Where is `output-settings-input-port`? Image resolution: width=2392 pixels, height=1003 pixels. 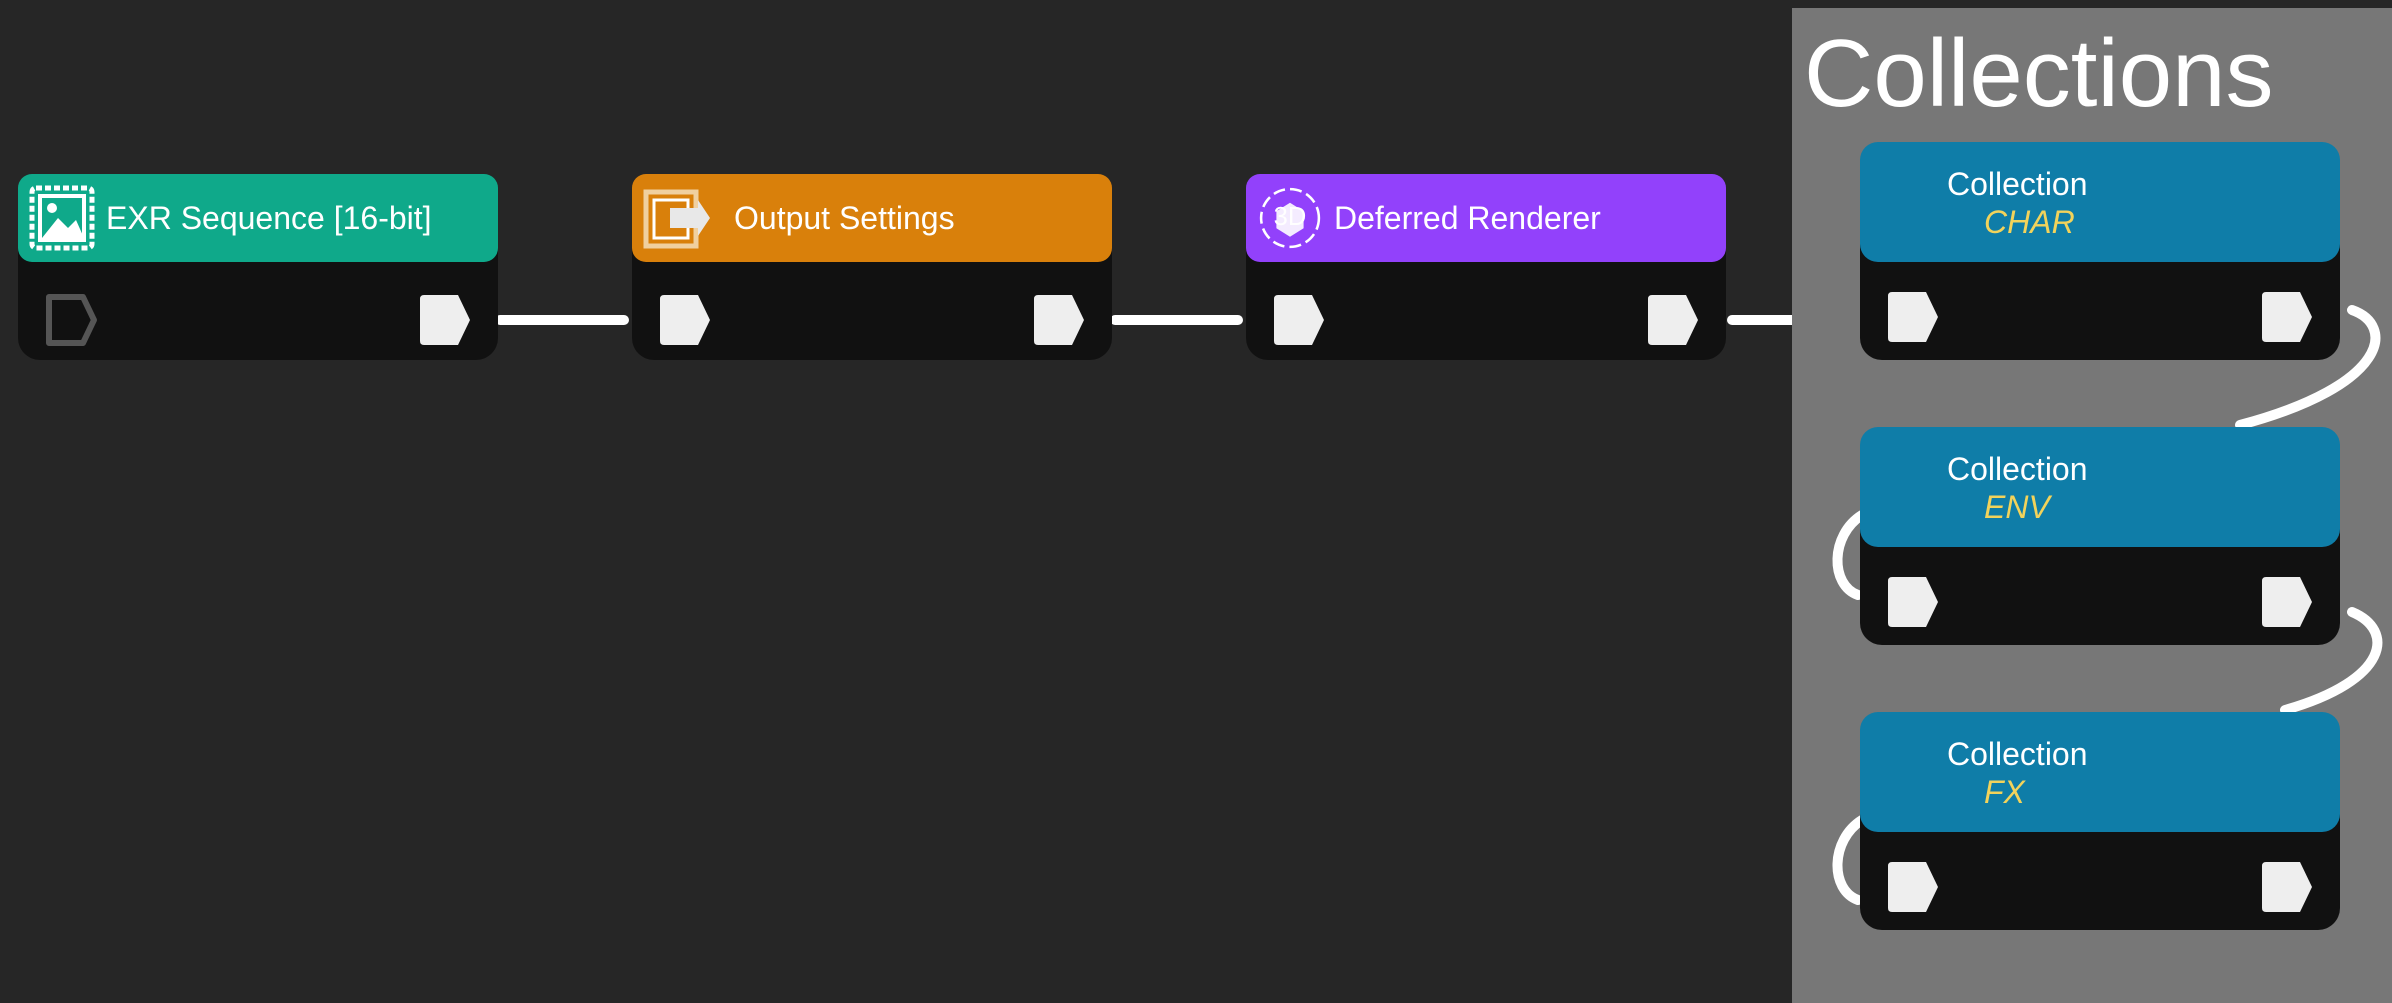
output-settings-input-port is located at coordinates (685, 320).